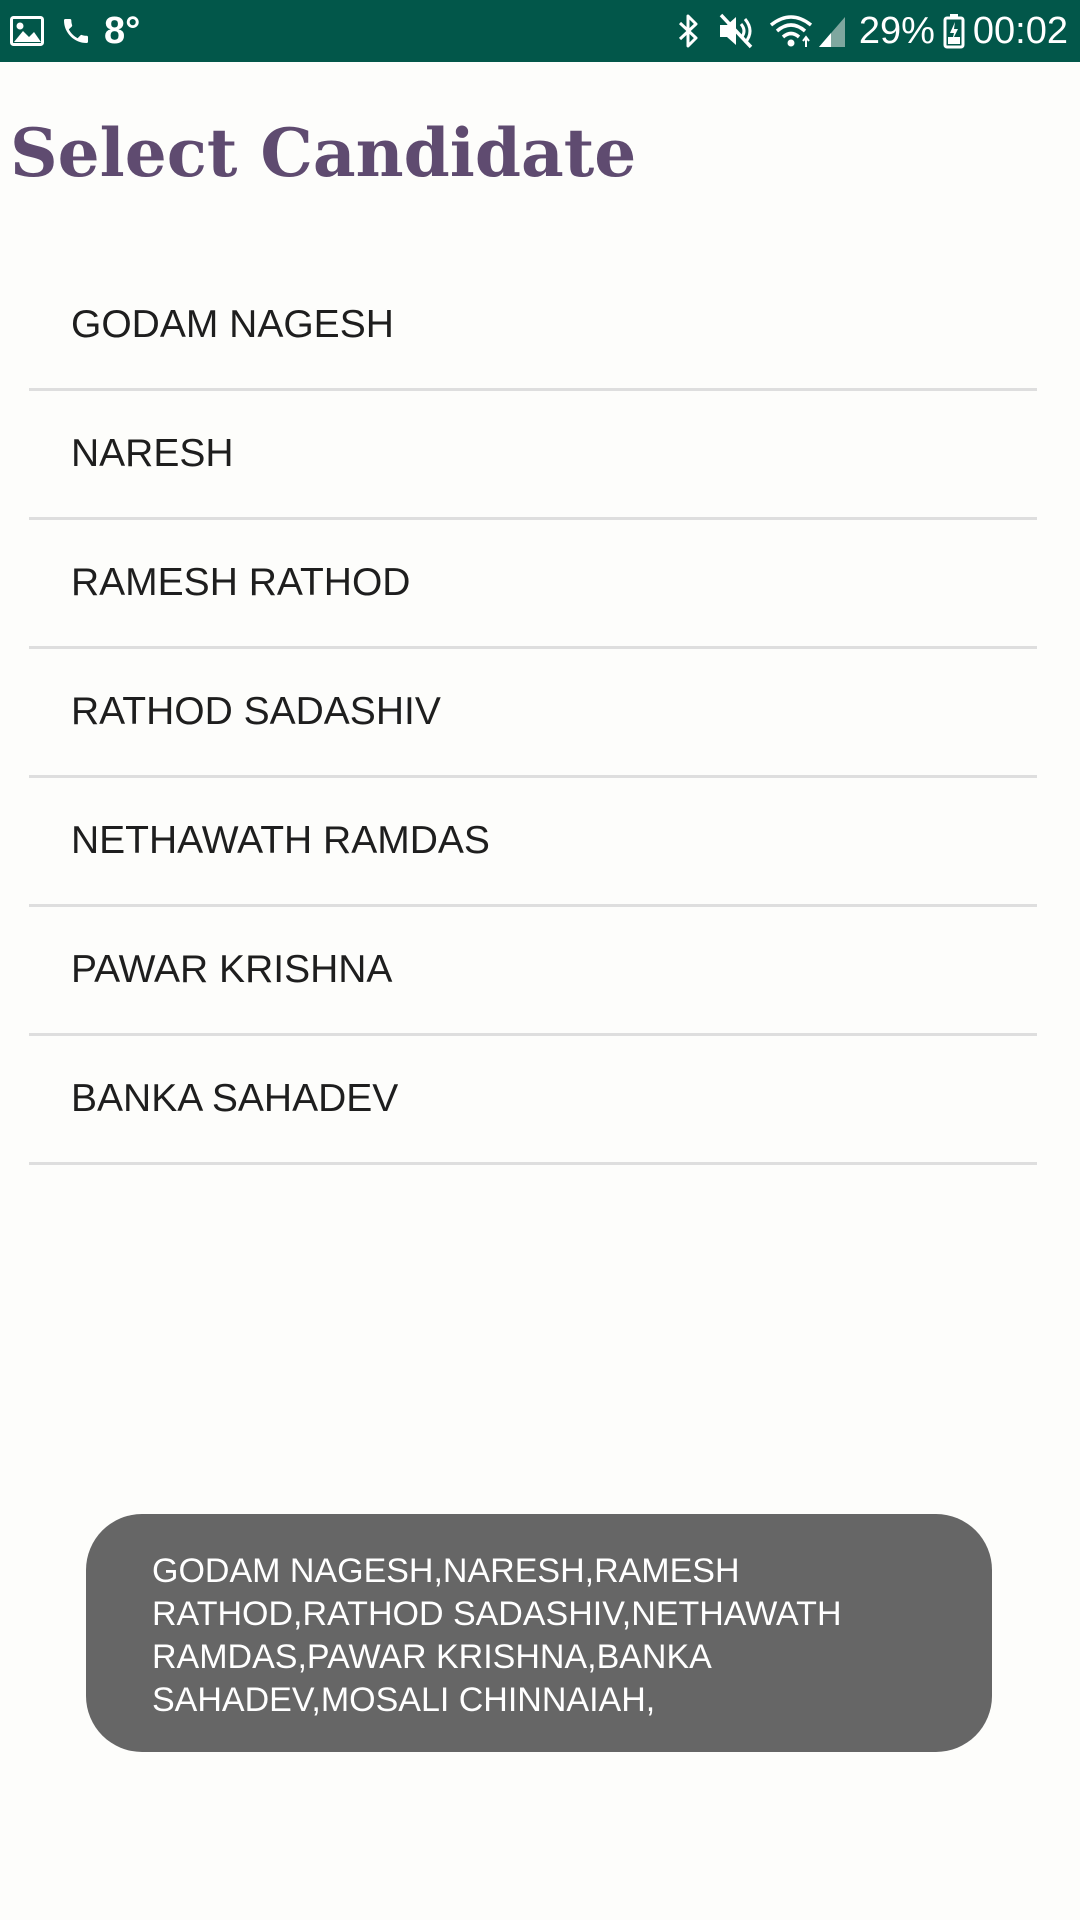 Image resolution: width=1080 pixels, height=1920 pixels. What do you see at coordinates (791, 31) in the screenshot?
I see `wifi-icon` at bounding box center [791, 31].